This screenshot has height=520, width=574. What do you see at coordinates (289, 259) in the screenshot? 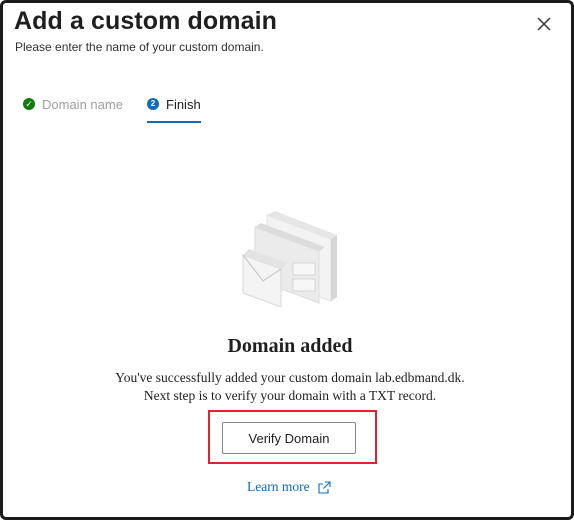
I see `domain-documents-illustration` at bounding box center [289, 259].